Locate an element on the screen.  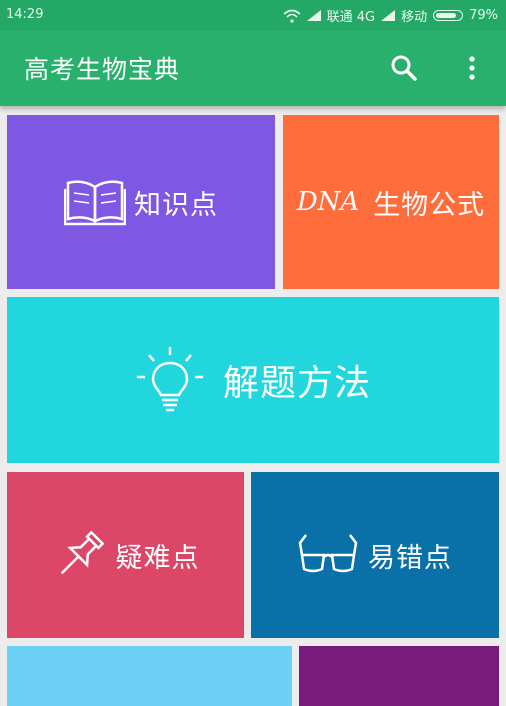
status-bar: 14:29 联通 4G 移动 79% is located at coordinates (253, 15).